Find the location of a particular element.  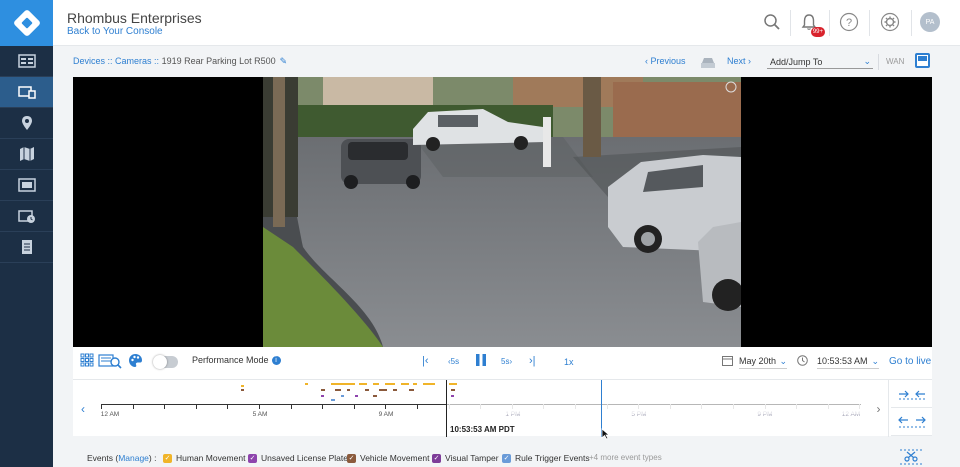

sidebar-item-dashboard is located at coordinates (26, 61).